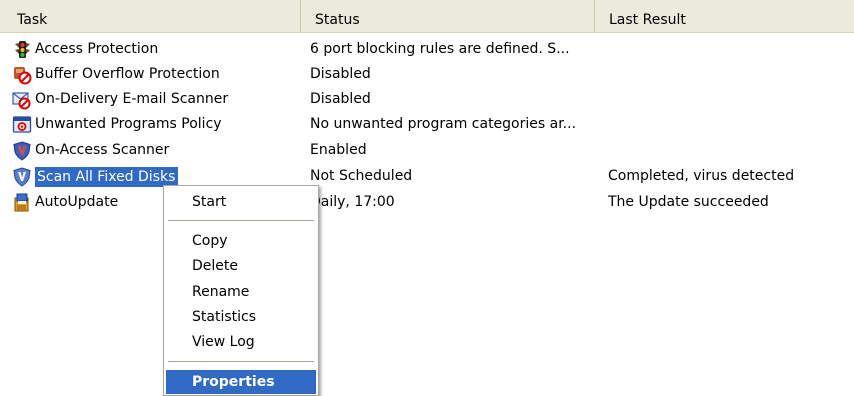 This screenshot has width=854, height=396. Describe the element at coordinates (352, 202) in the screenshot. I see `status-cell: Daily, 17:00` at that location.